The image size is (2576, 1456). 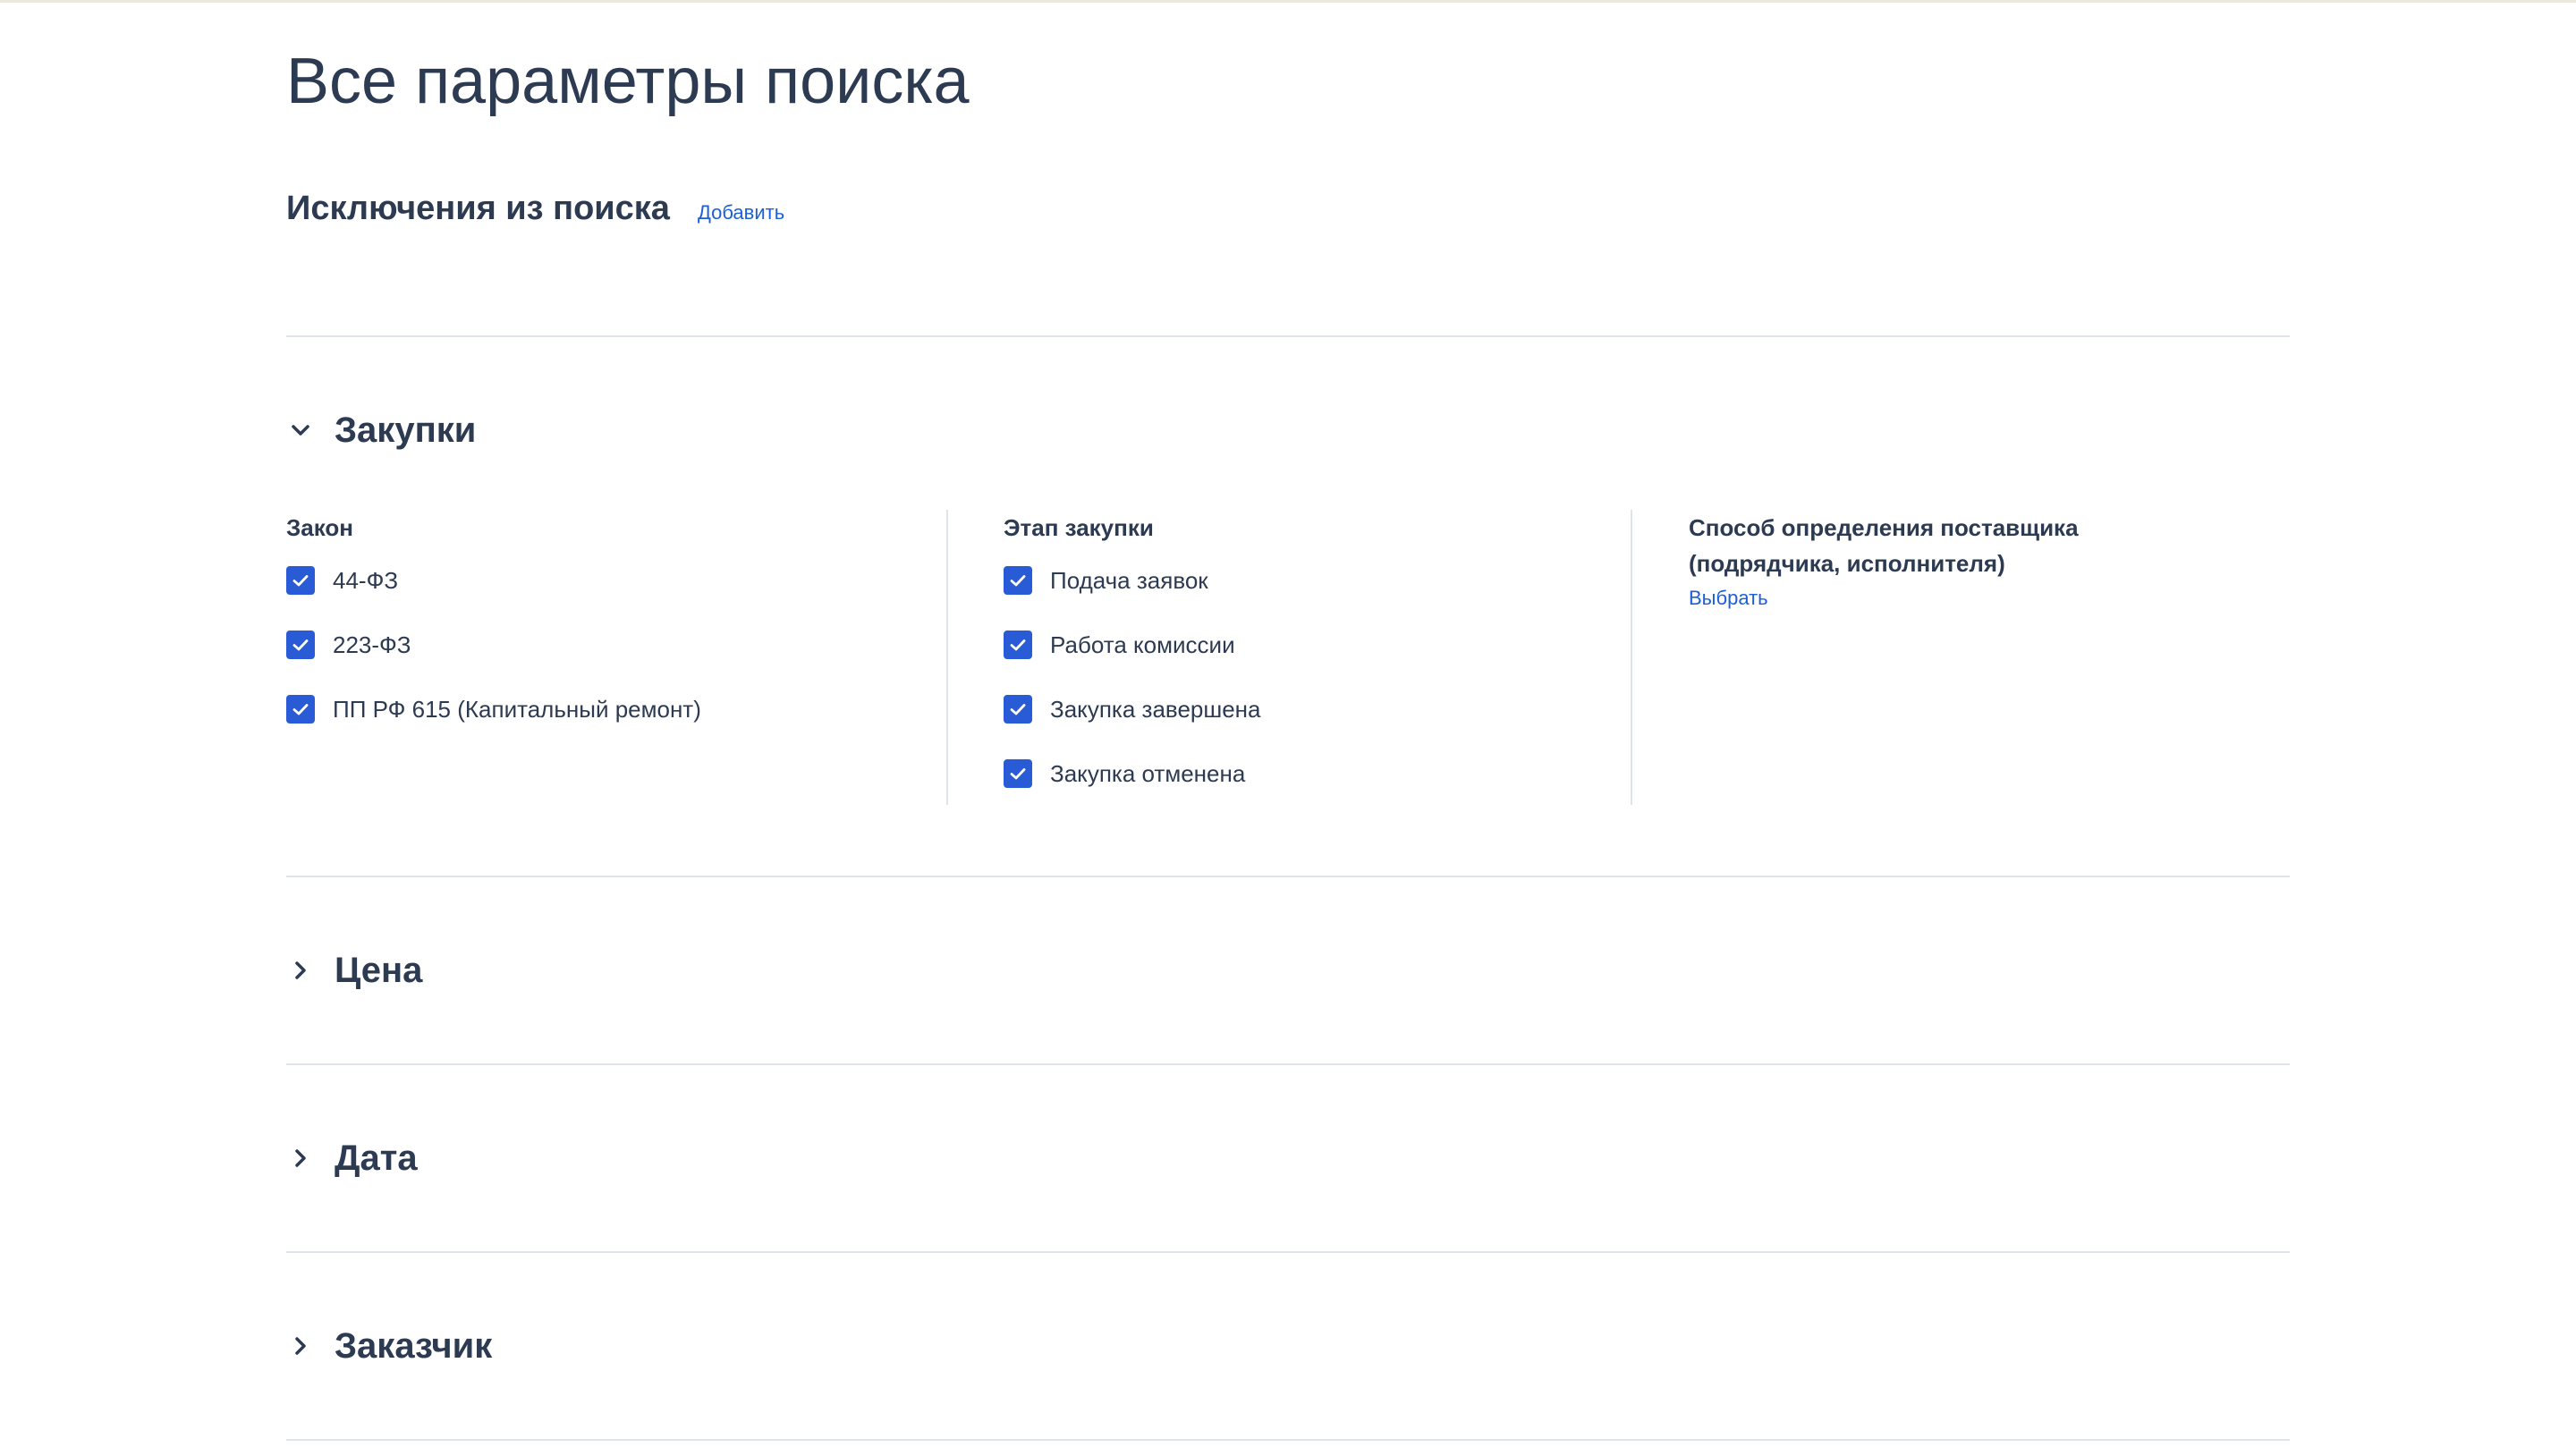 I want to click on chevron-down-icon, so click(x=300, y=430).